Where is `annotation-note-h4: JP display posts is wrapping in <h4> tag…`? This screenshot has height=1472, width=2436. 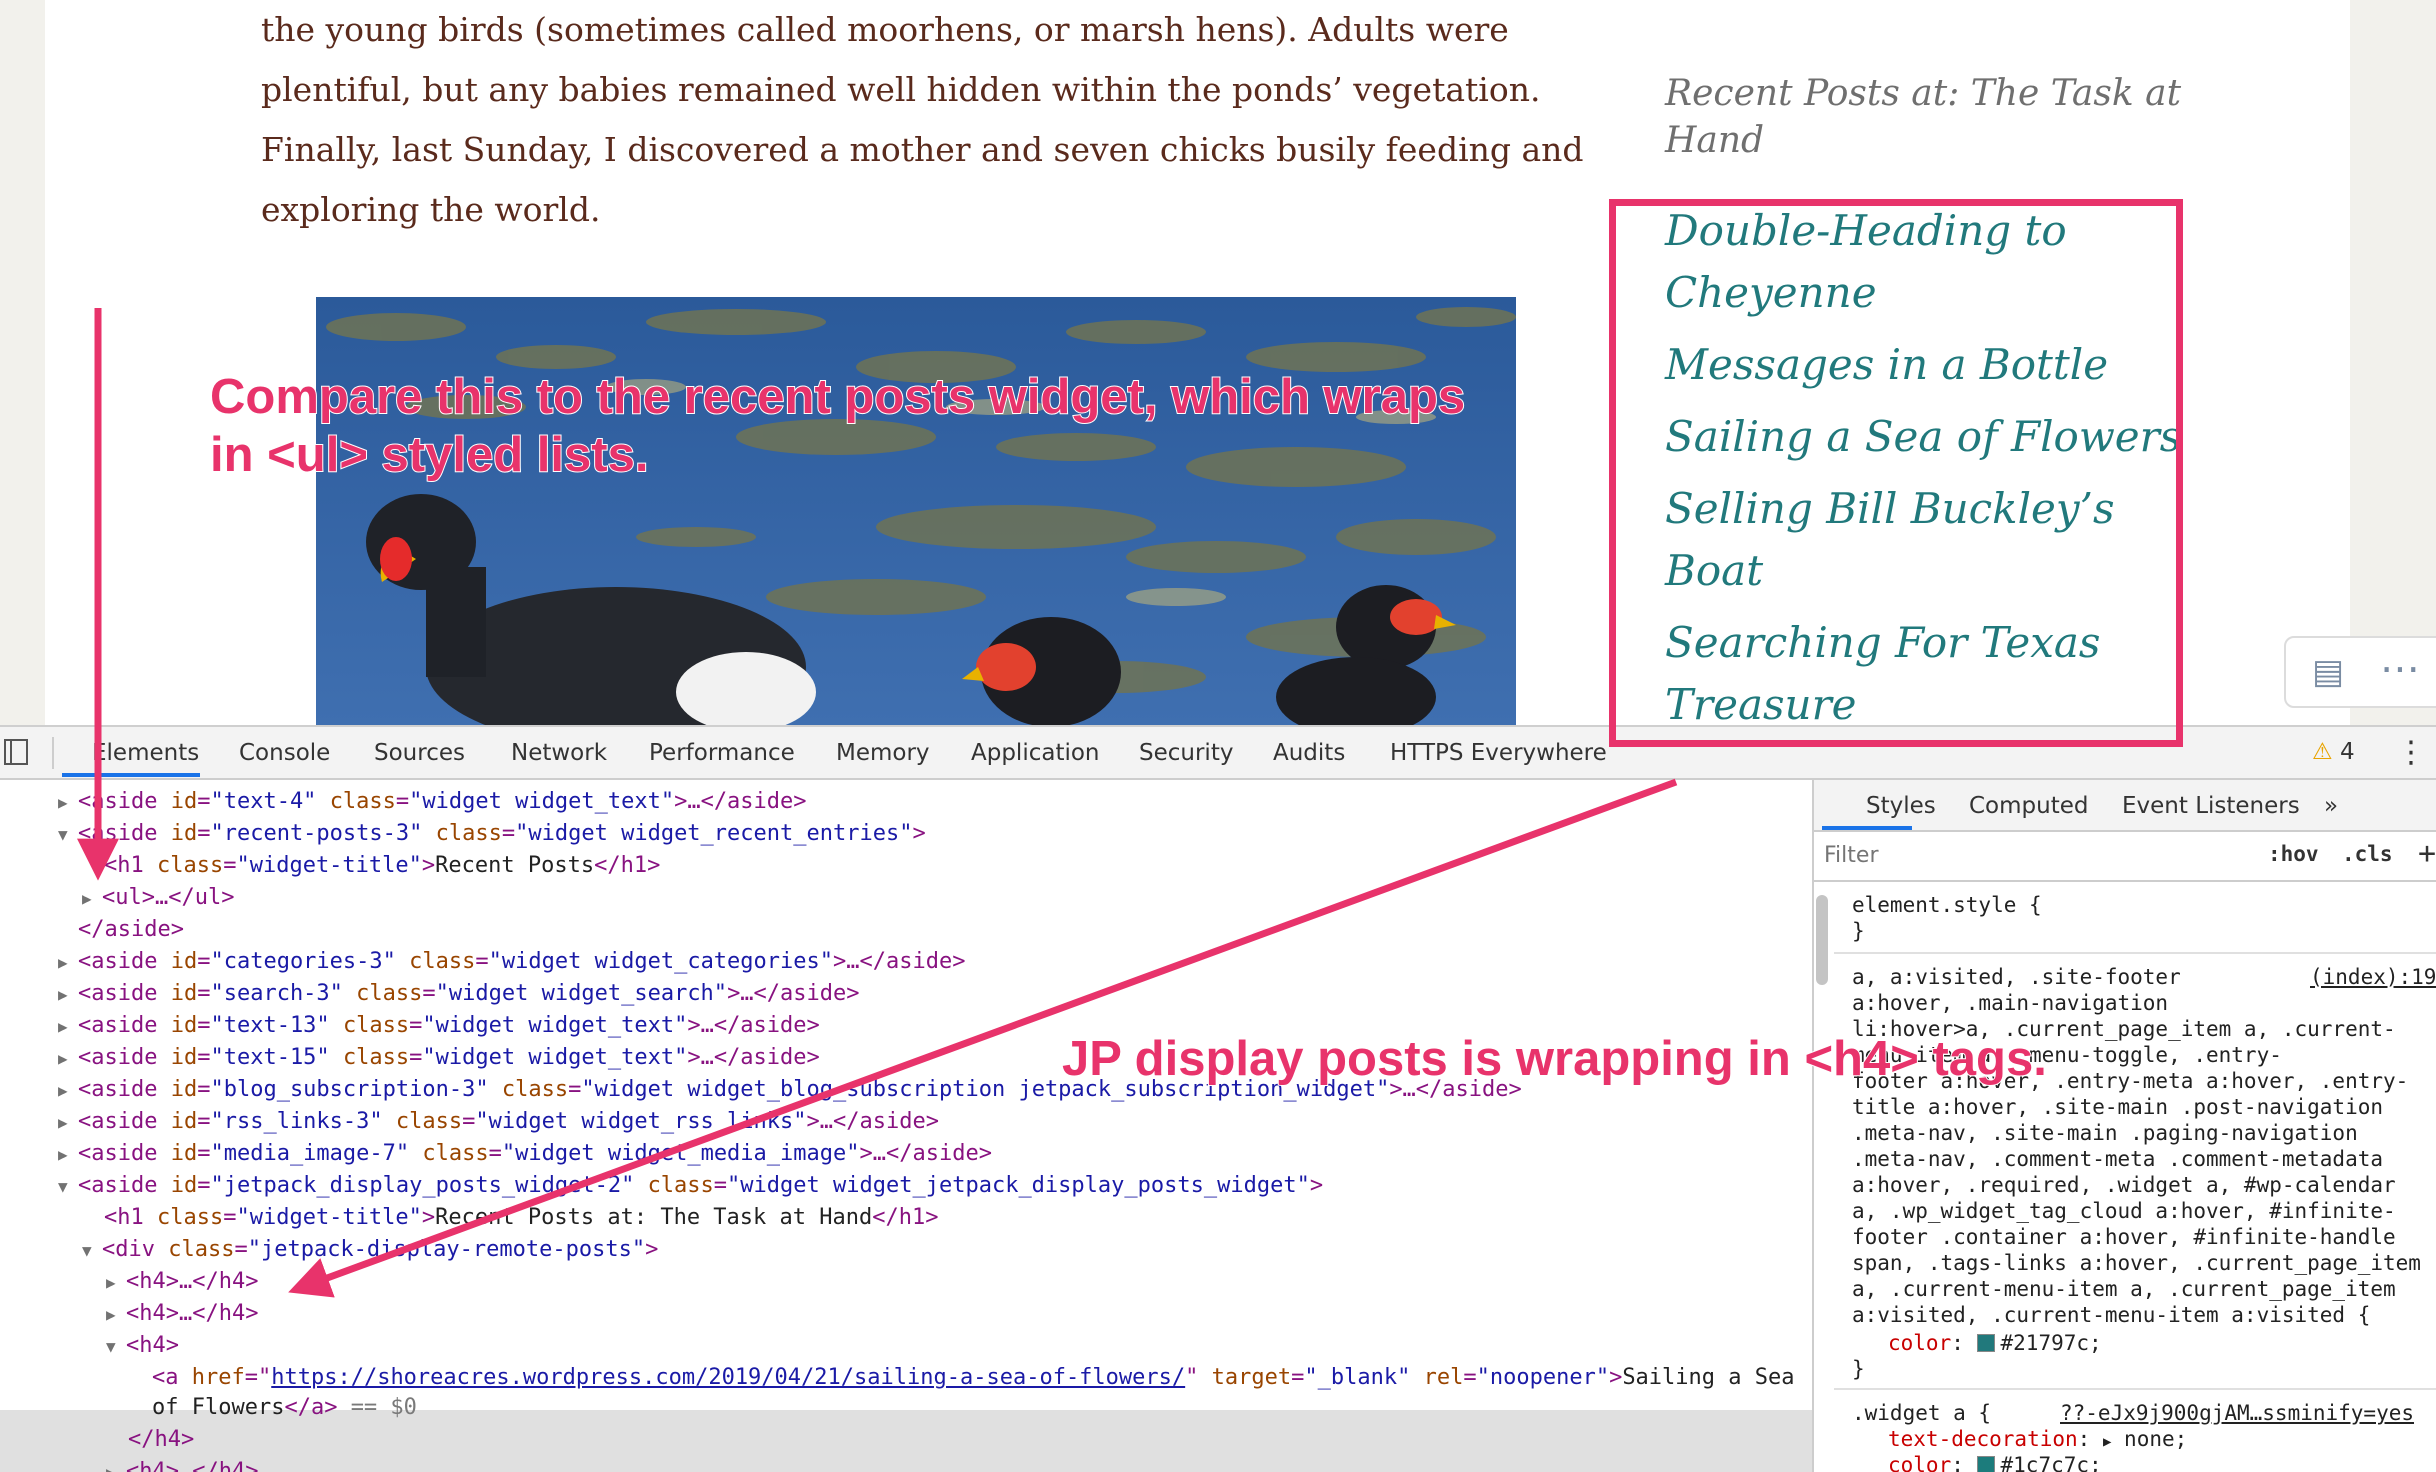
annotation-note-h4: JP display posts is wrapping in <h4> tag… is located at coordinates (1554, 1059).